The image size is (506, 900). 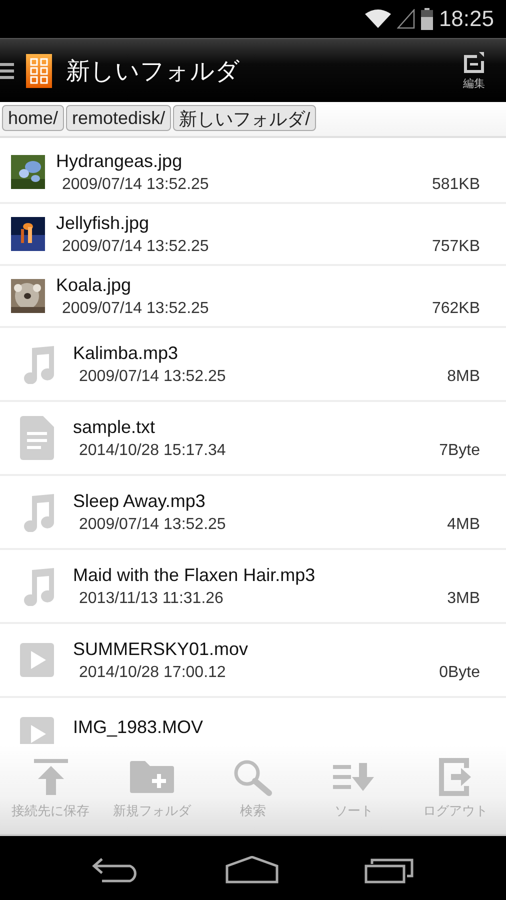 I want to click on file-date: 2014/10/28 17:00.12, so click(x=152, y=673).